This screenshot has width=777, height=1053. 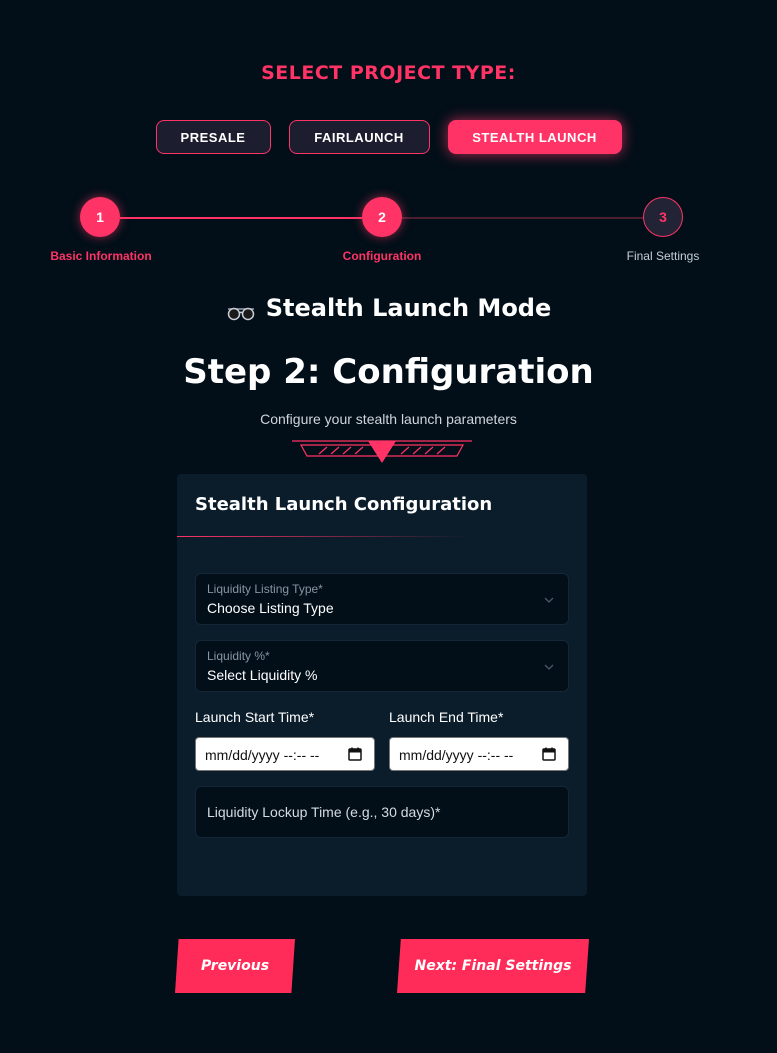 I want to click on launch-start-time-label: Launch Start Time*, so click(x=255, y=717).